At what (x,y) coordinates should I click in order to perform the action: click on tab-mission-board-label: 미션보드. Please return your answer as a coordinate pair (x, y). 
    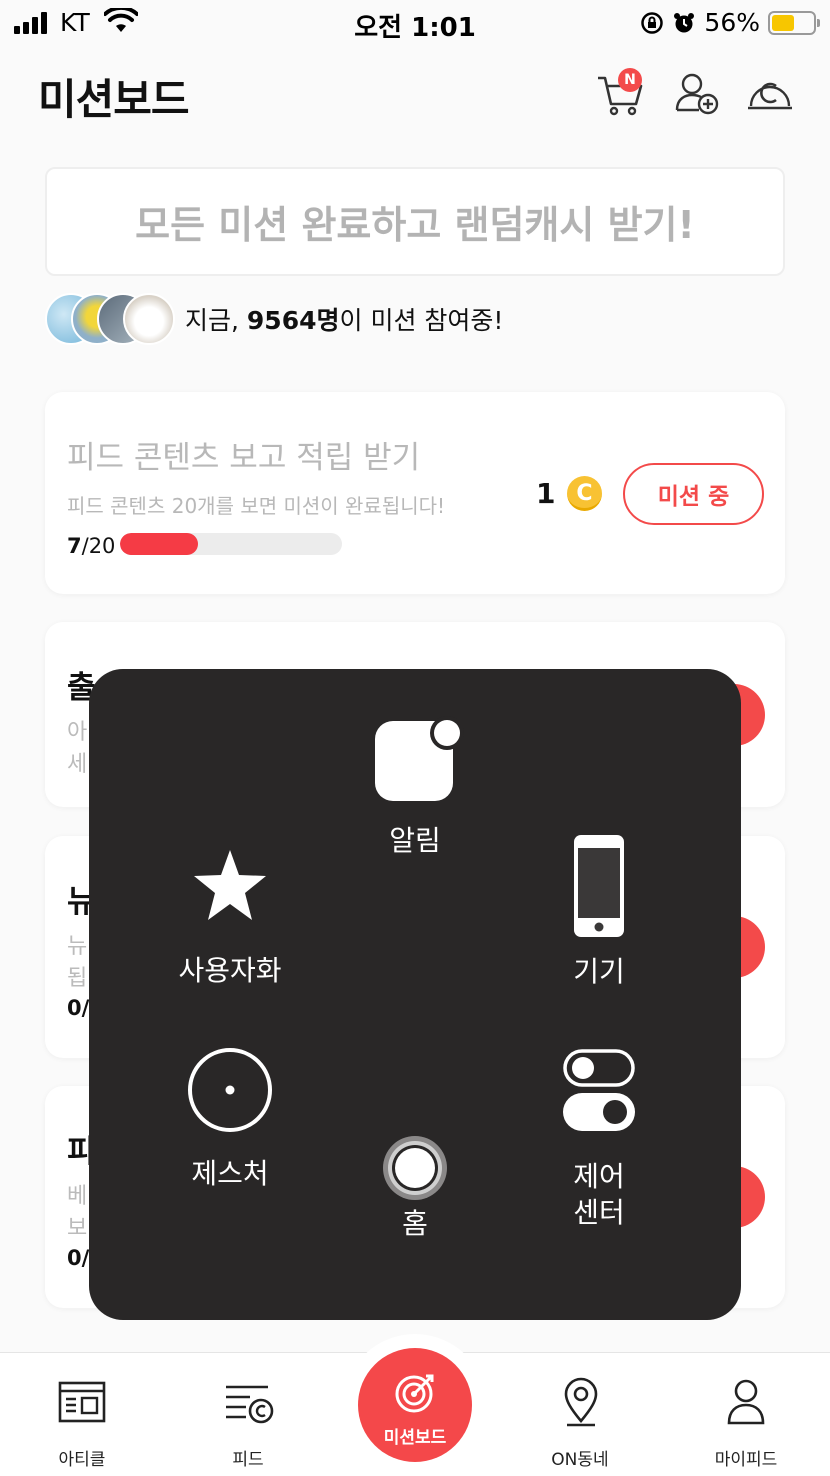
    Looking at the image, I should click on (415, 1438).